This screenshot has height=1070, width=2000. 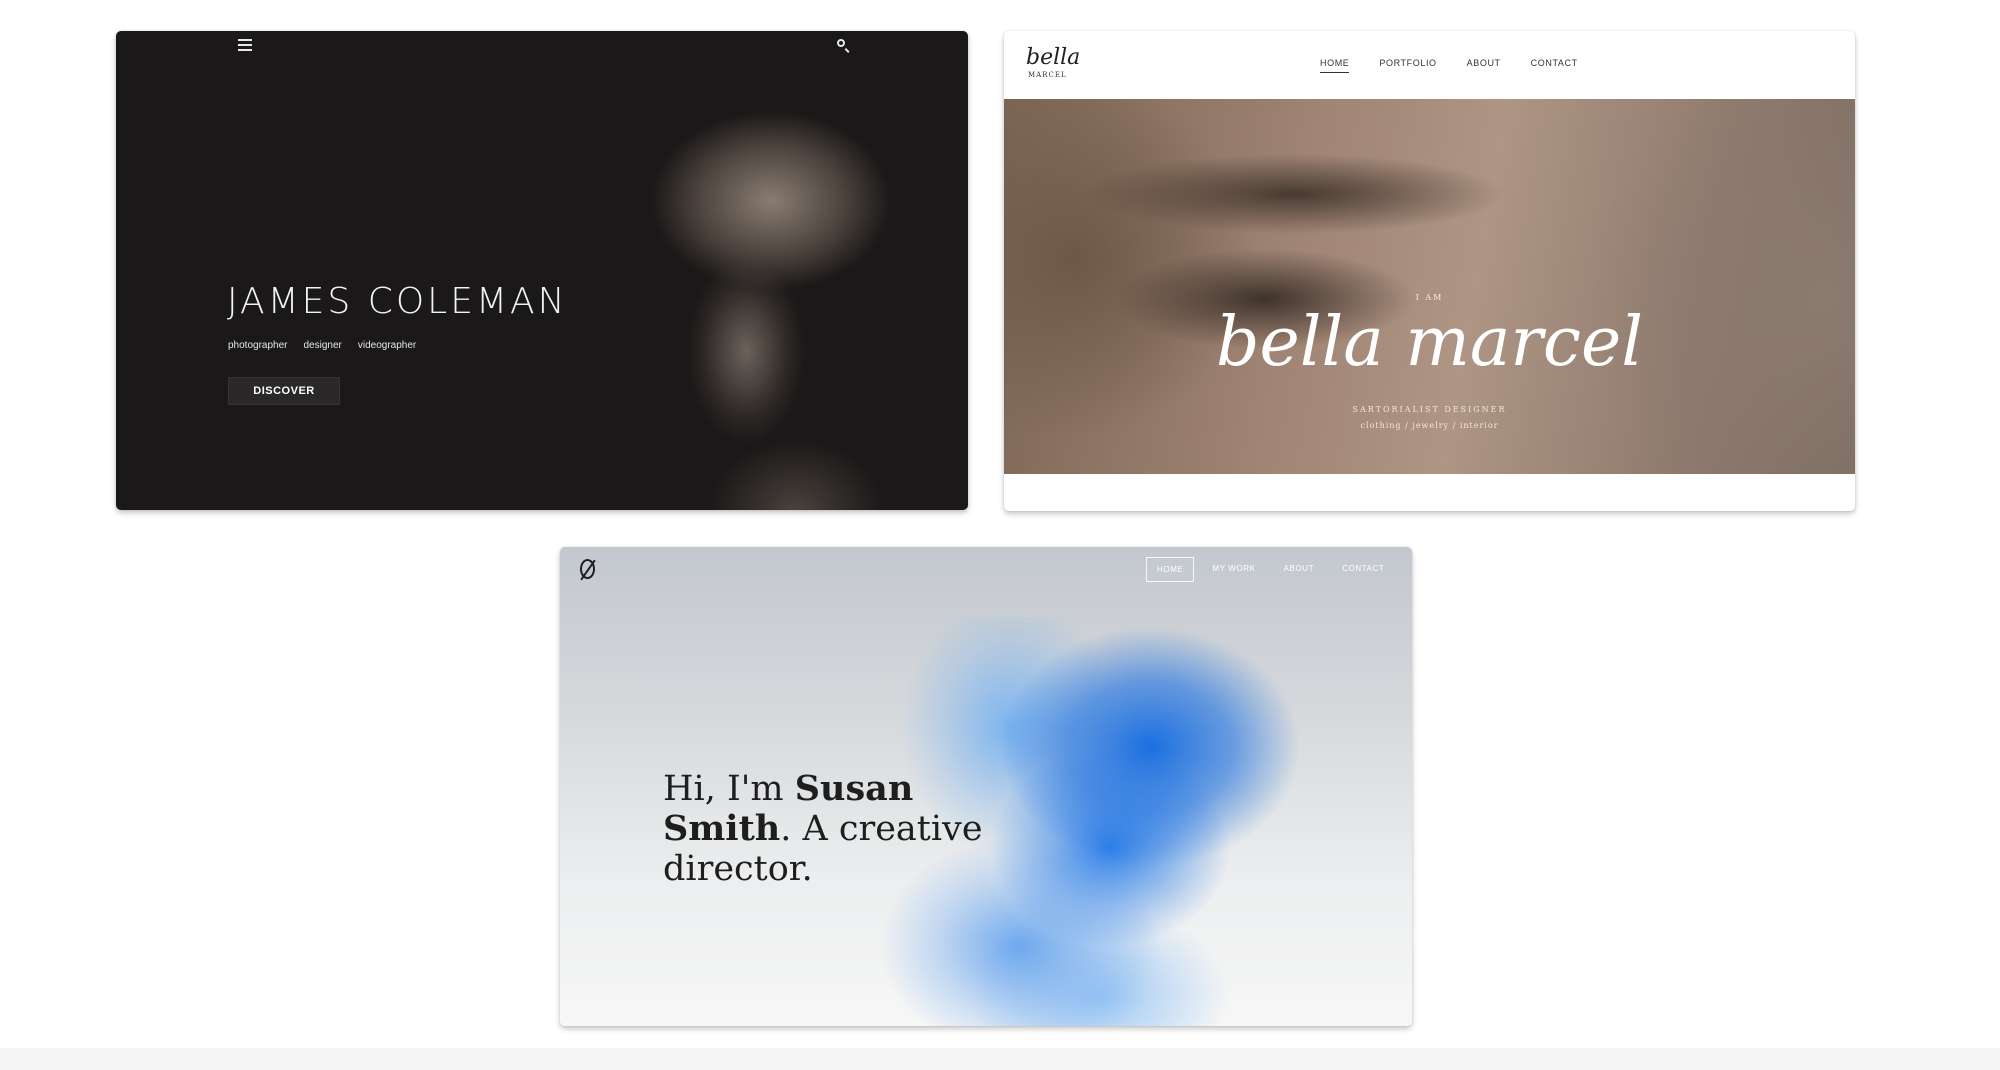 What do you see at coordinates (1449, 65) in the screenshot?
I see `top-nav: HOME PORTFOLIO ABOUT CONTACT` at bounding box center [1449, 65].